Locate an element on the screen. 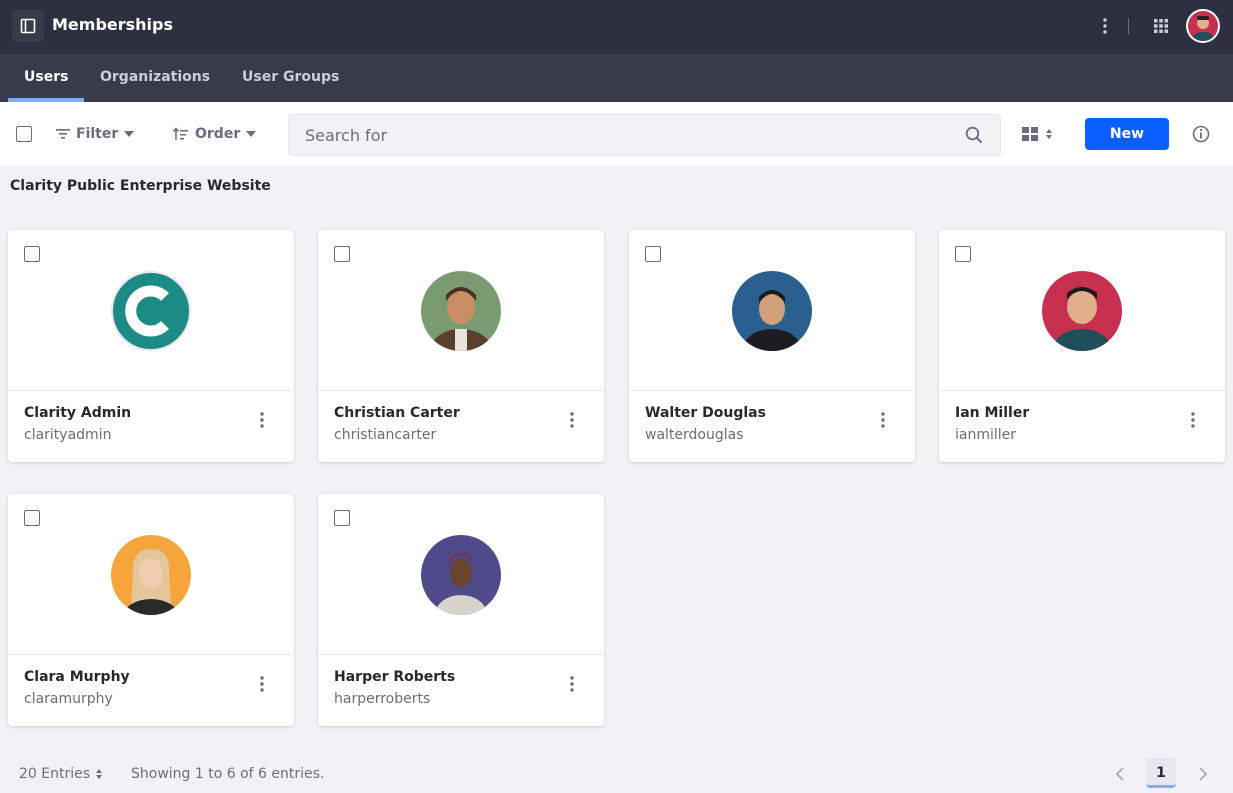 Image resolution: width=1233 pixels, height=793 pixels. tab-user-groups: User Groups is located at coordinates (290, 78).